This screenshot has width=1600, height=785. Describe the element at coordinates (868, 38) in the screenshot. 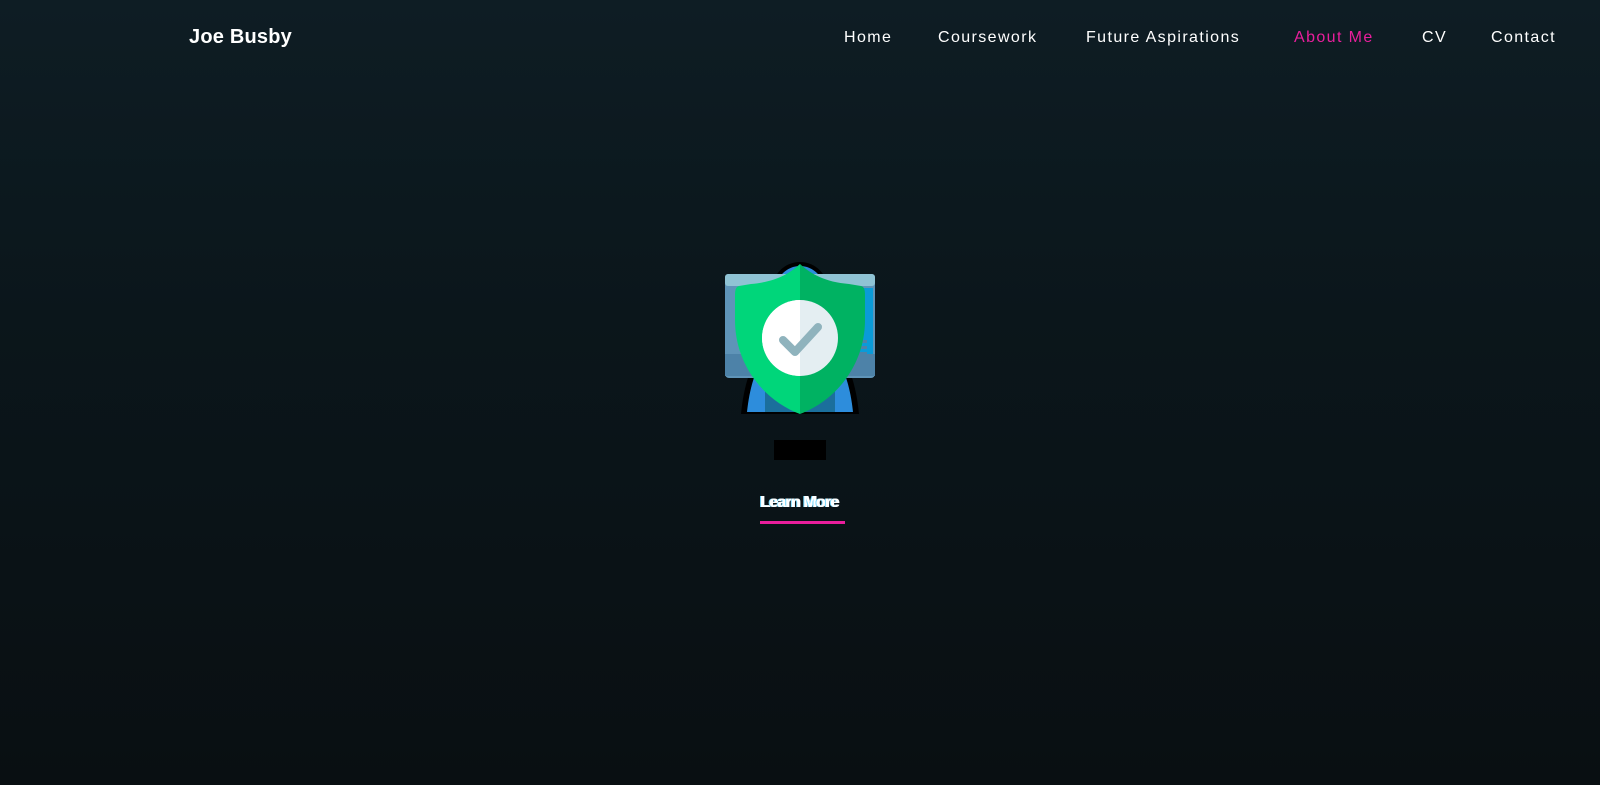

I see `nav-home: Home` at that location.